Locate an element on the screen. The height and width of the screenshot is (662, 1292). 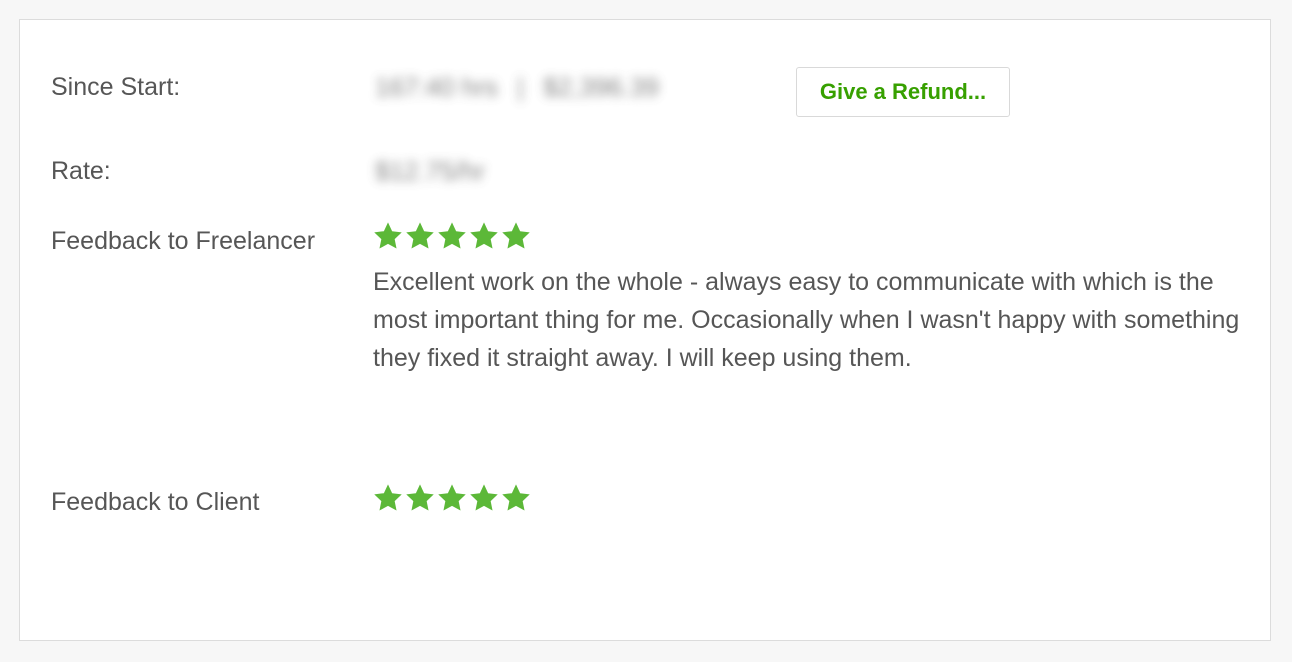
freelancer-rating-stars is located at coordinates (452, 236).